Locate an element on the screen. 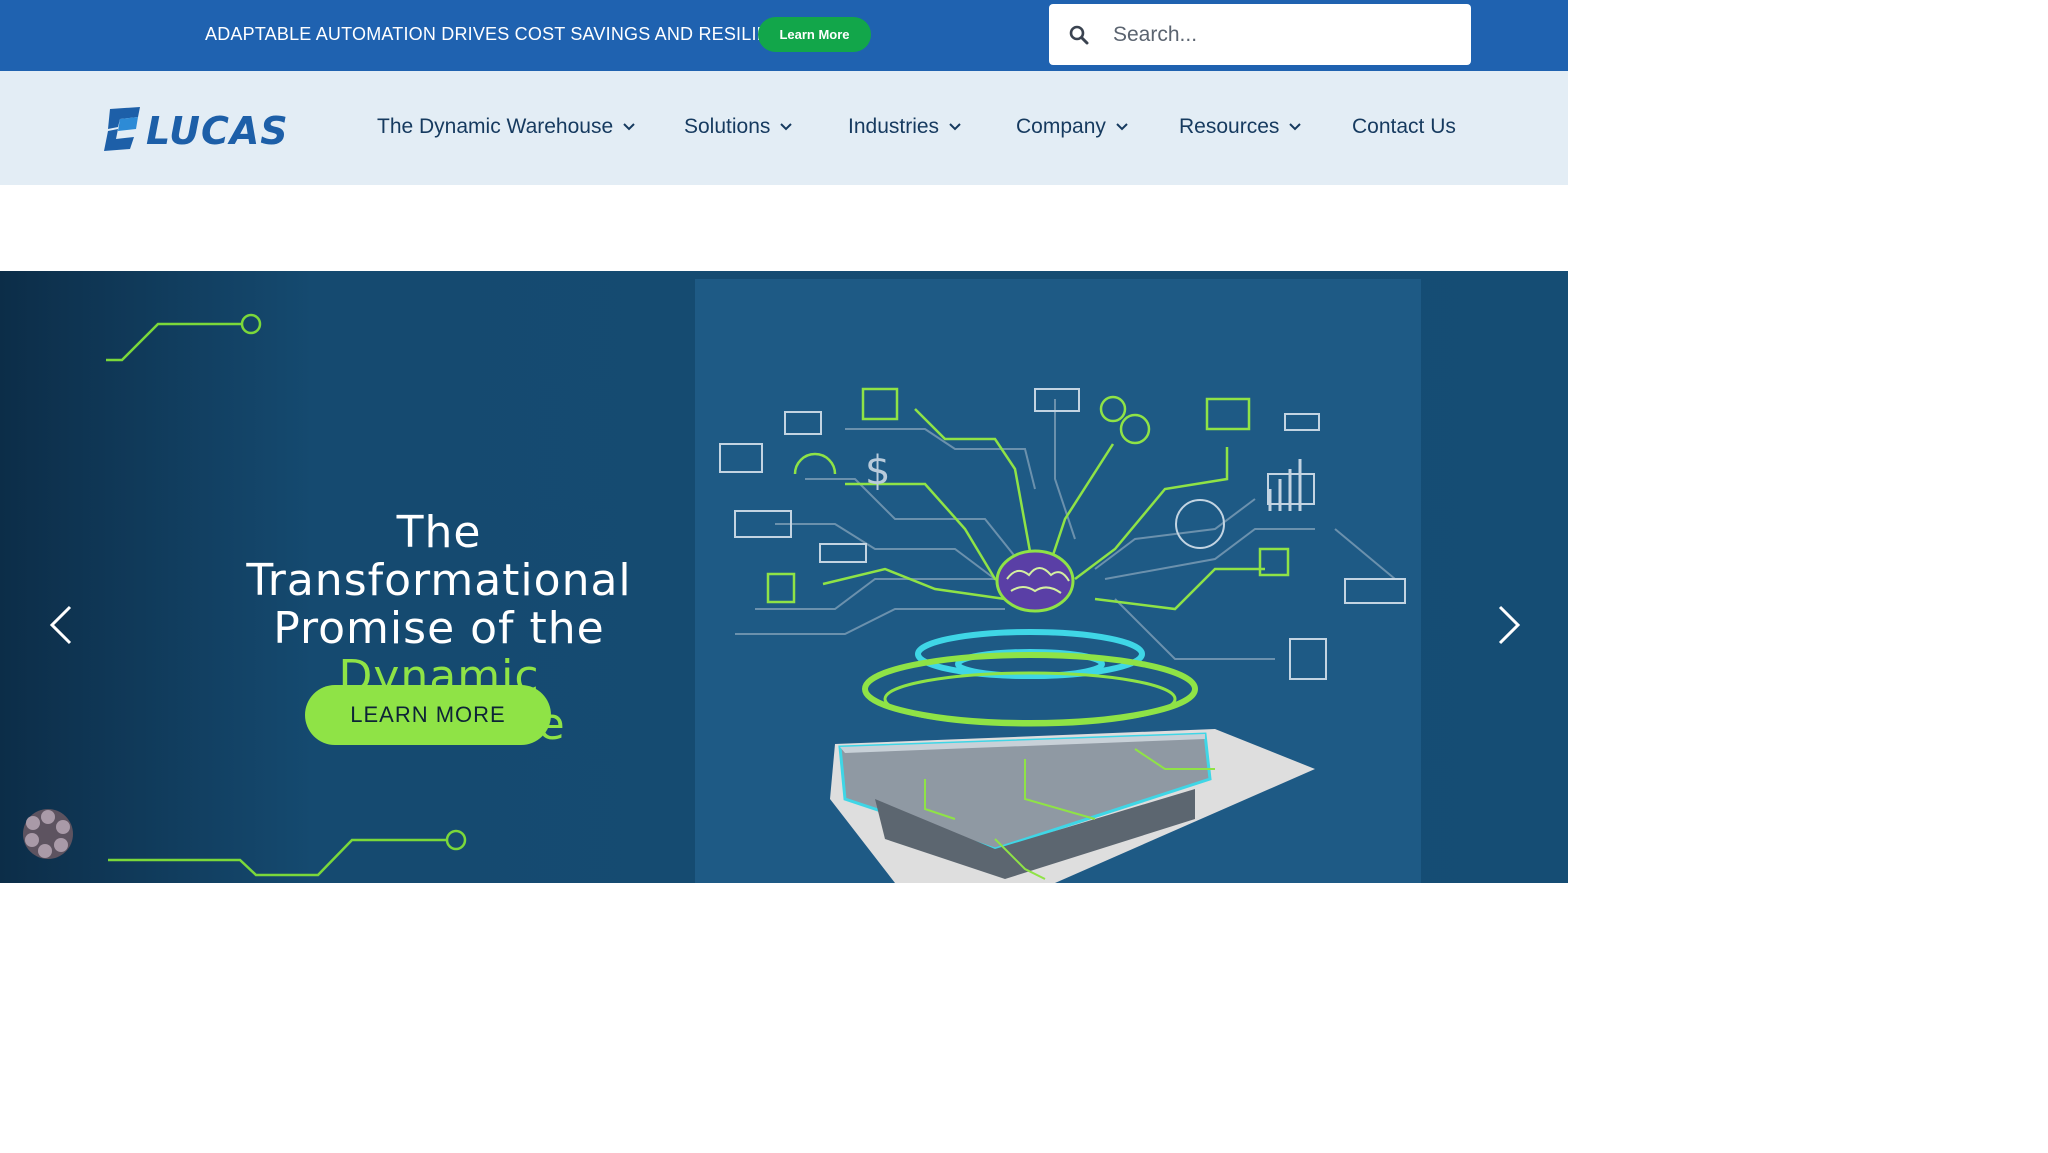 The image size is (2048, 1153). chevron-right-icon is located at coordinates (1509, 625).